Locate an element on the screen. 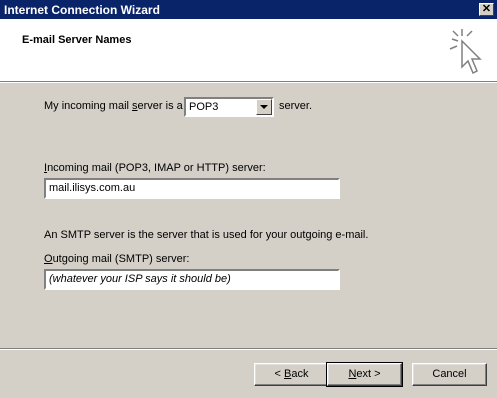  close-icon: ✕ is located at coordinates (486, 9).